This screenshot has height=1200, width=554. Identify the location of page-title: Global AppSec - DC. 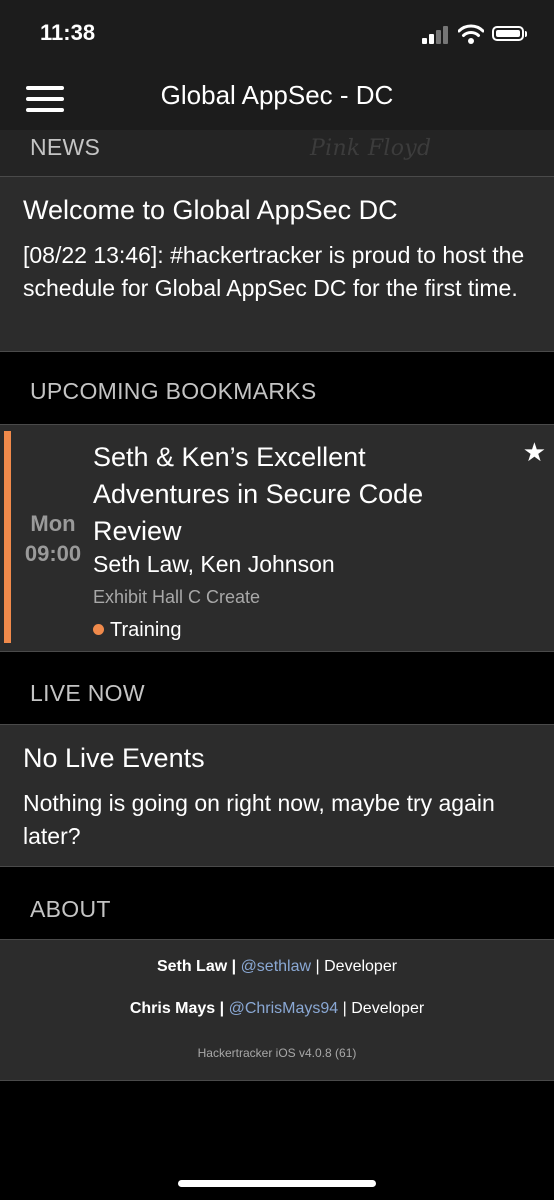
(277, 95).